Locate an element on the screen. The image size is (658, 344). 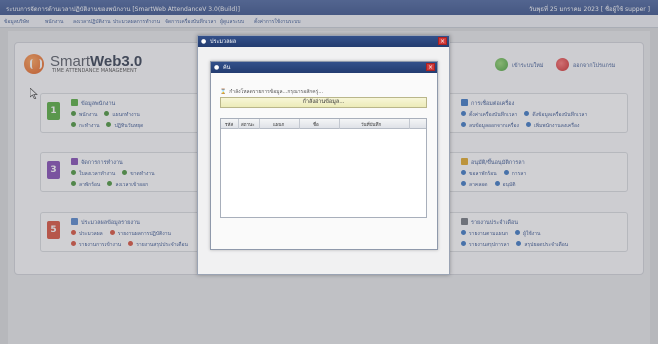
processing-dialog-titlebar: ● ประมวลผล × is located at coordinates (323, 41).